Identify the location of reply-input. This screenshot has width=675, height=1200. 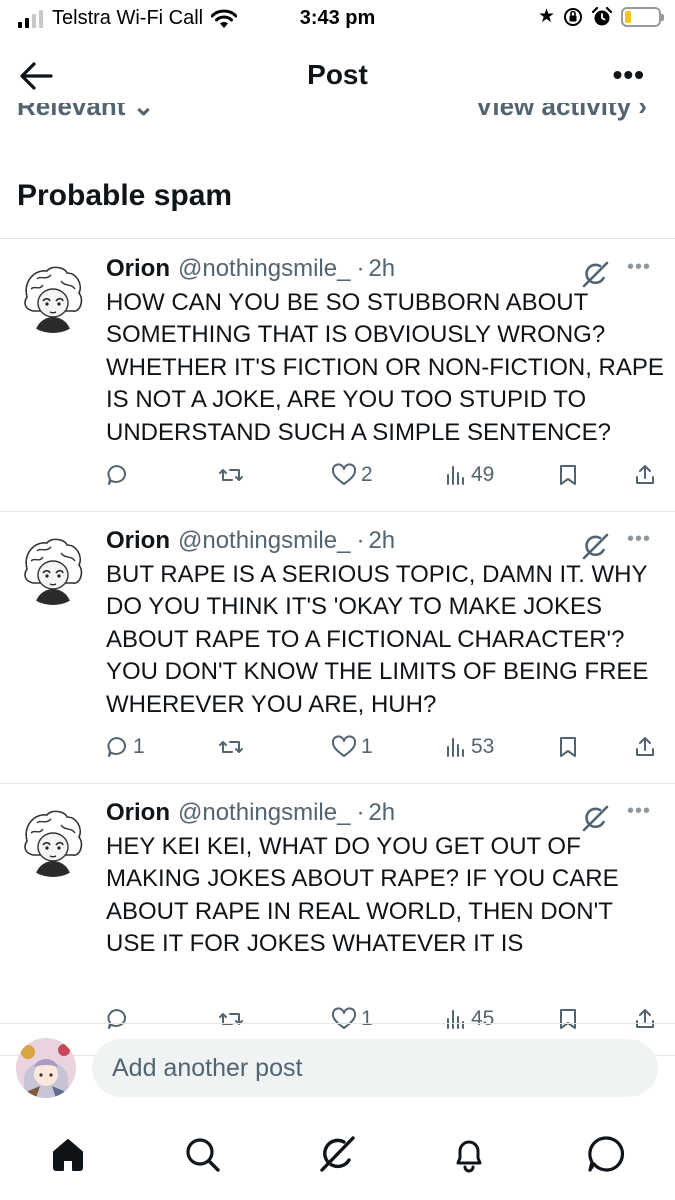
(375, 1068).